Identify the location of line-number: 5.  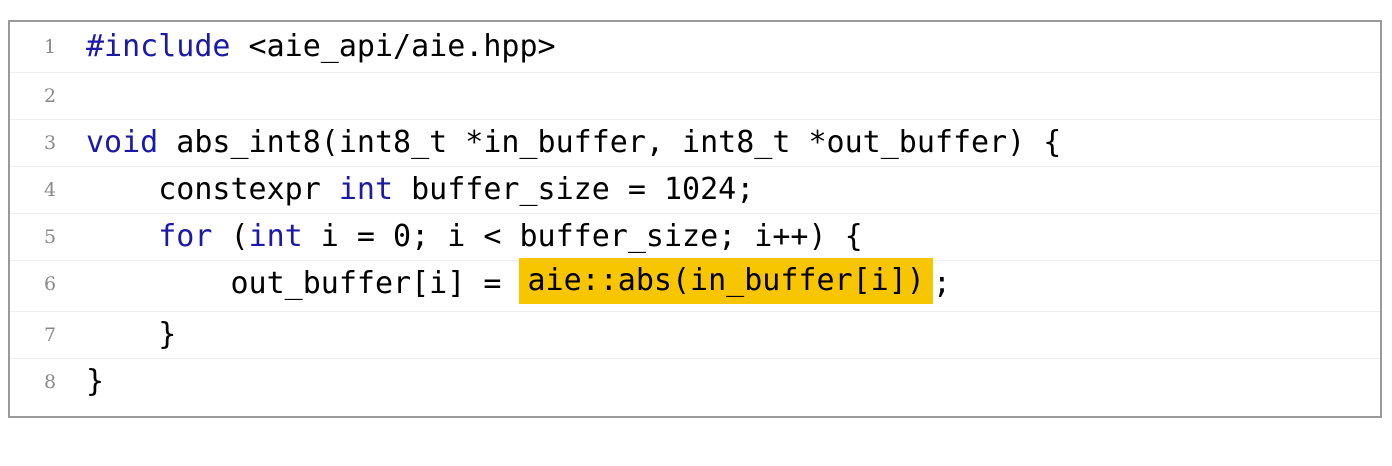
(50, 237).